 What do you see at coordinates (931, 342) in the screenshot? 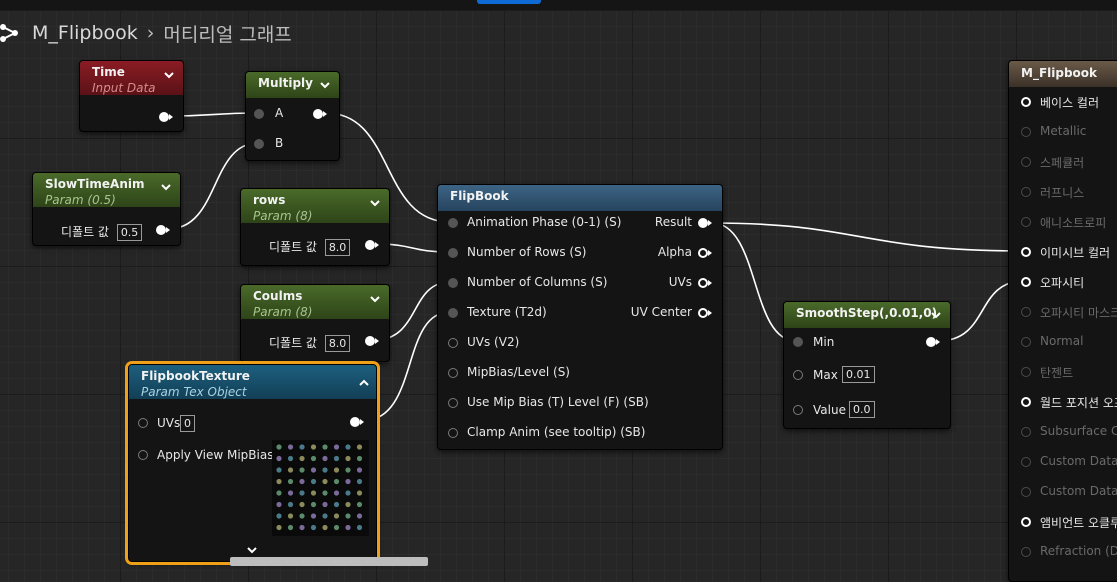
I see `smoothstep-output-pin` at bounding box center [931, 342].